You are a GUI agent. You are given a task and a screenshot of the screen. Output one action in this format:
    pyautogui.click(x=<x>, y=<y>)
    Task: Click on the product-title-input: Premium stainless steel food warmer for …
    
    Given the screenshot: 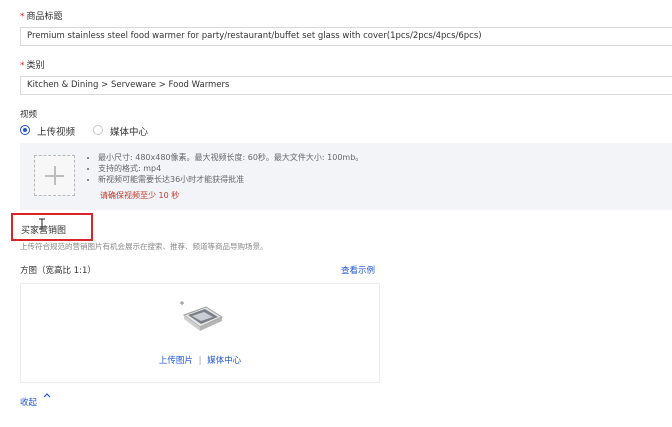 What is the action you would take?
    pyautogui.click(x=346, y=36)
    